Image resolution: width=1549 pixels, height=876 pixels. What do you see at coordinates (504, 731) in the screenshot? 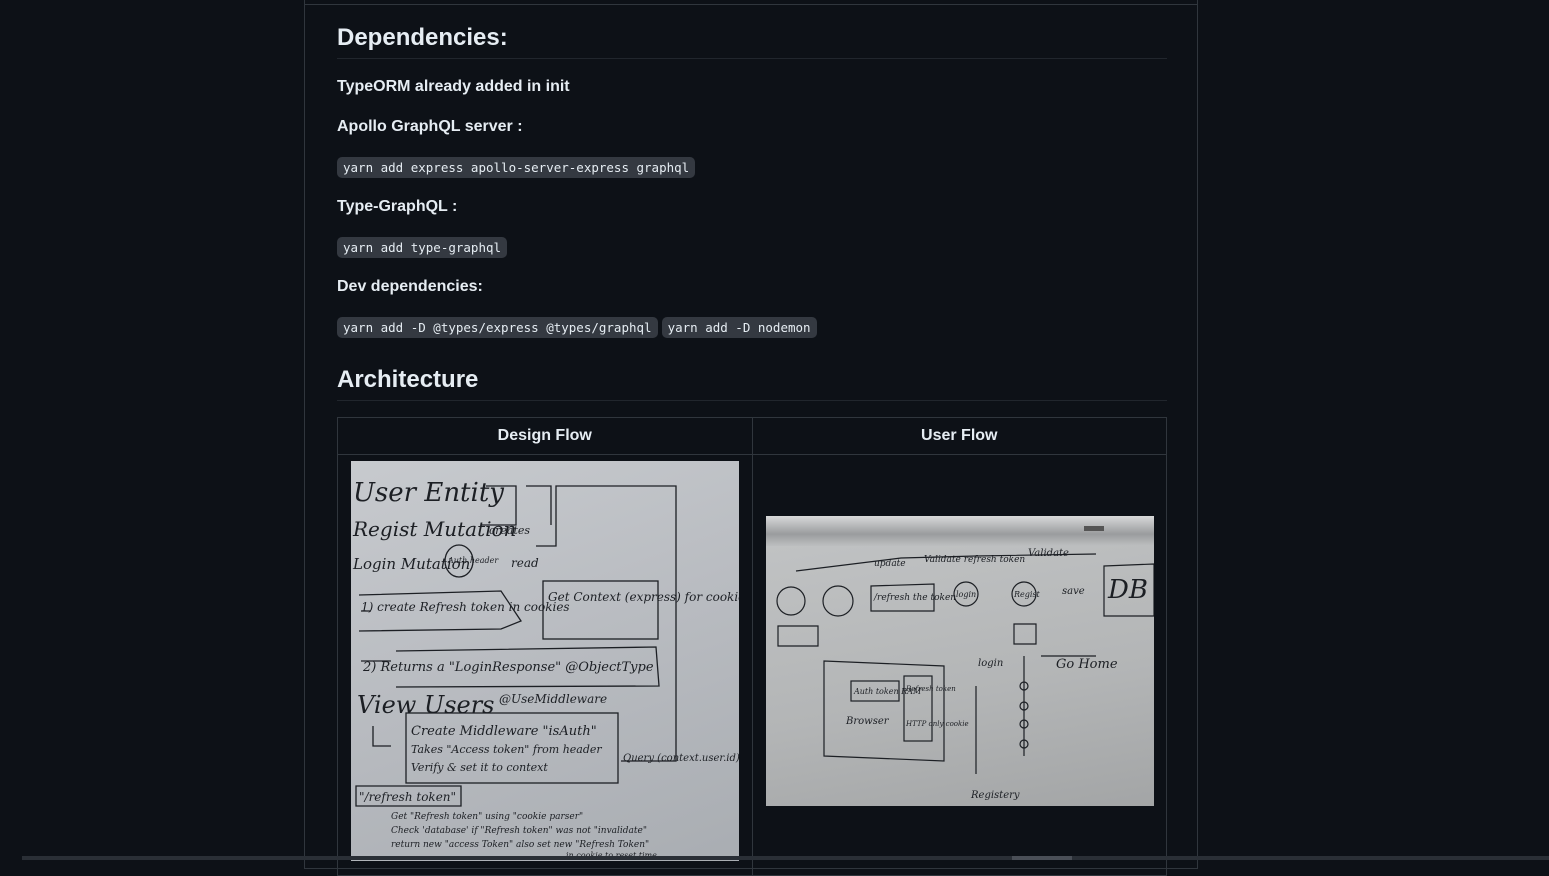
I see `drawing-text: Create Middleware "isAuth"` at bounding box center [504, 731].